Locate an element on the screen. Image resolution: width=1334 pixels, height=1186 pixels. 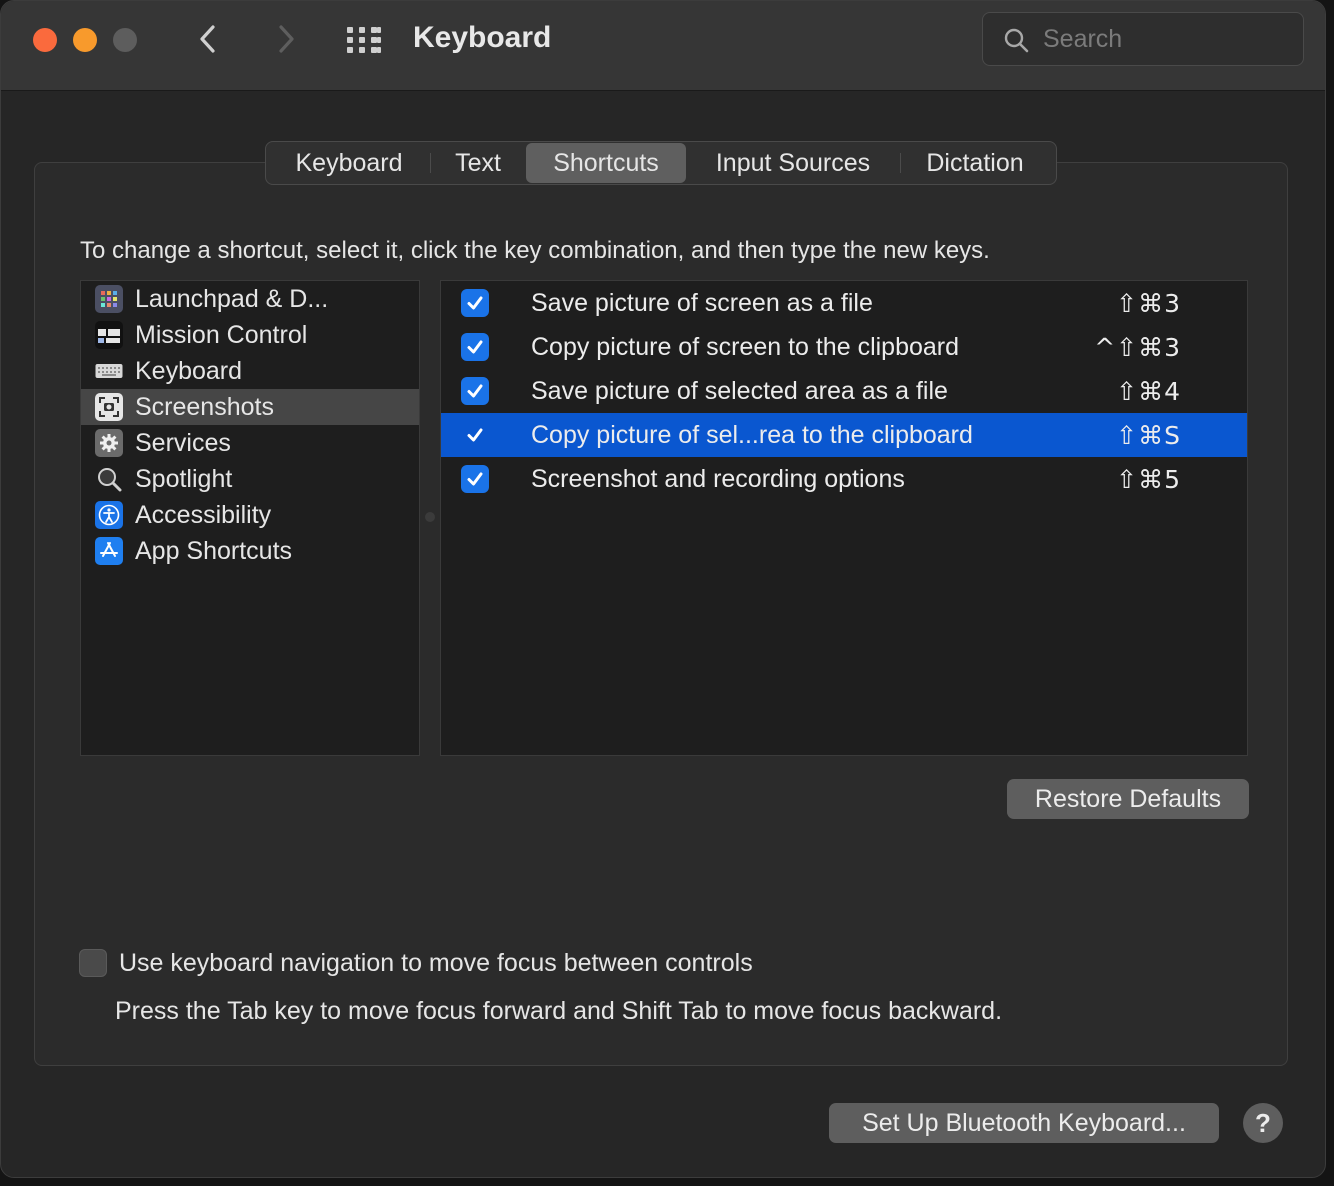
shortcut-keys: ⇧⌘4 is located at coordinates (1148, 391).